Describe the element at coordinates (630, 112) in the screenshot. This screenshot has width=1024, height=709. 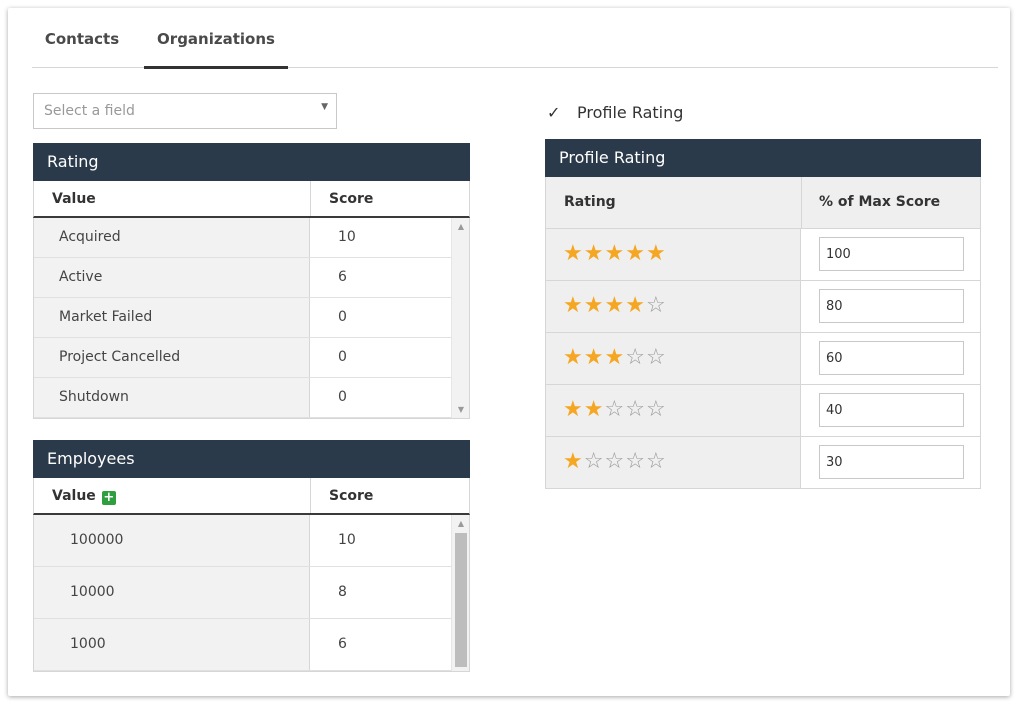
I see `profile-rating-checkbox-label: Profile Rating` at that location.